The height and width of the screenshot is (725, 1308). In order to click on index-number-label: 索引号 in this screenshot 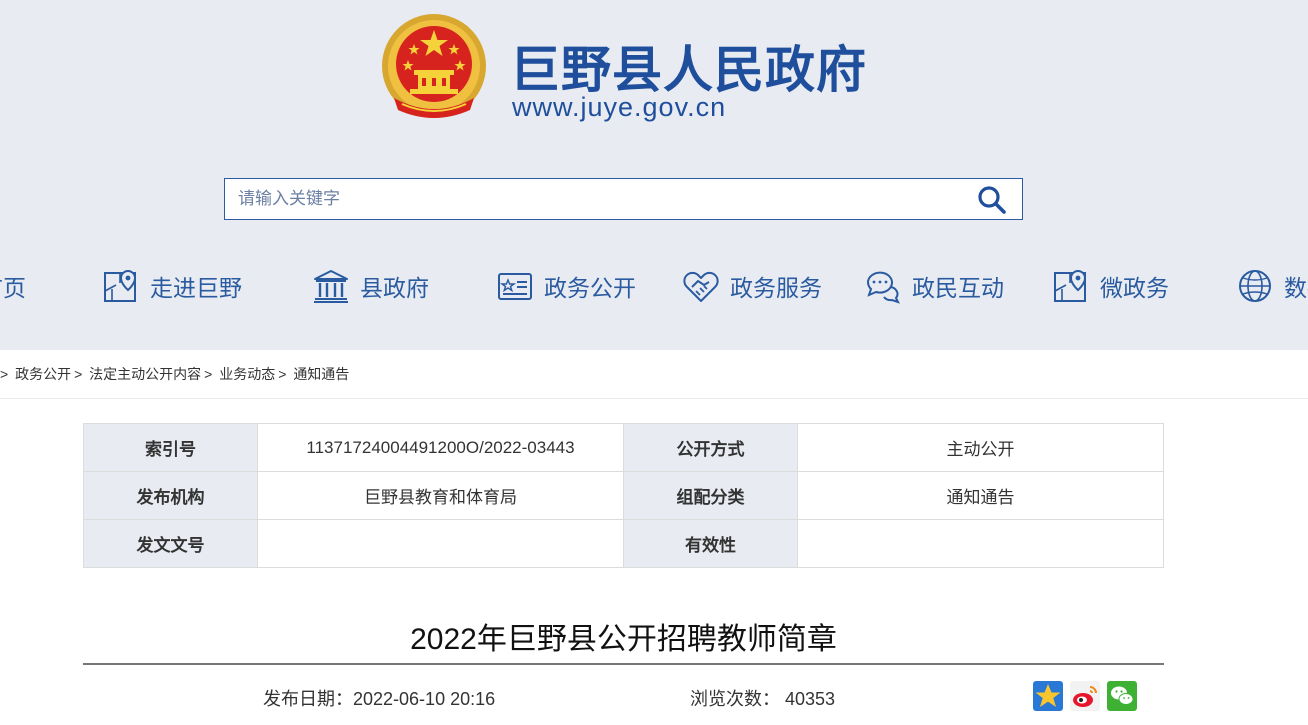, I will do `click(170, 447)`.